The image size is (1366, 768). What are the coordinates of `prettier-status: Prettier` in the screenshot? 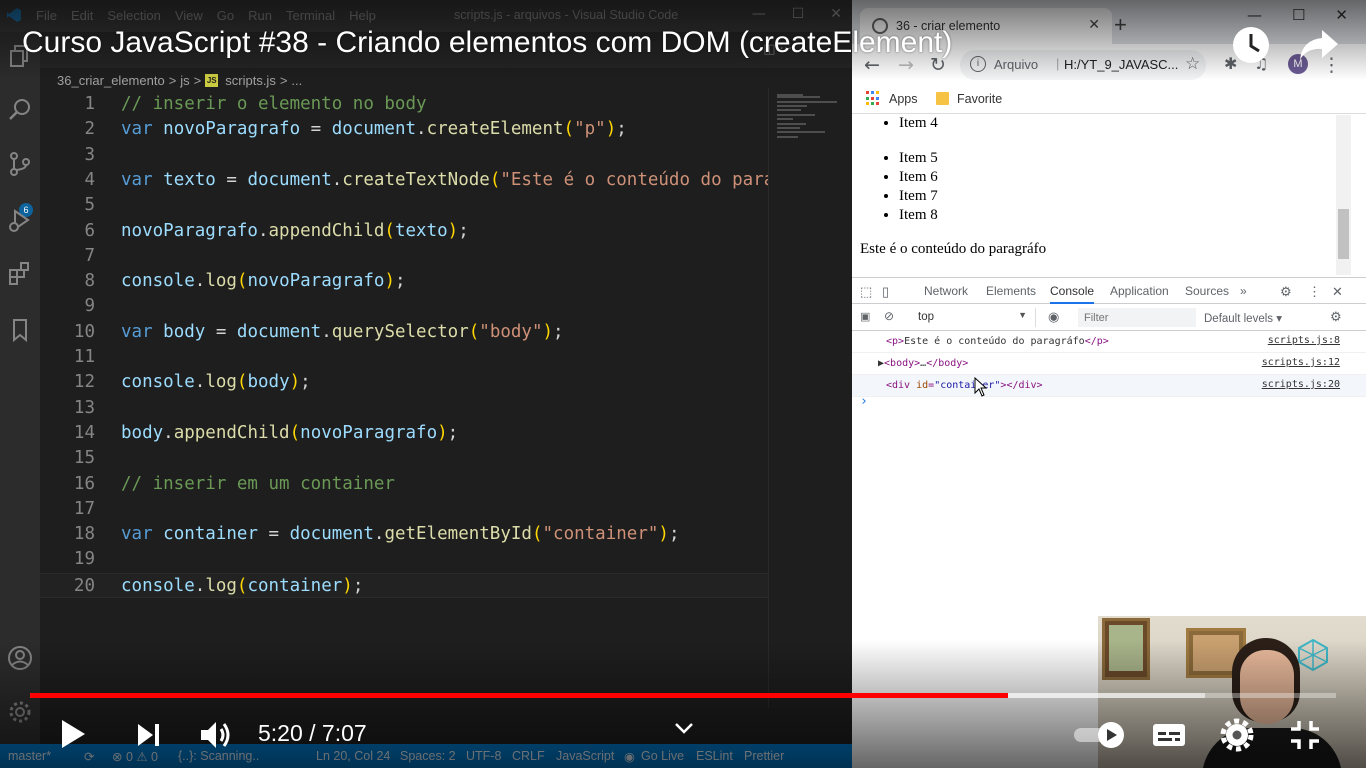 It's located at (764, 756).